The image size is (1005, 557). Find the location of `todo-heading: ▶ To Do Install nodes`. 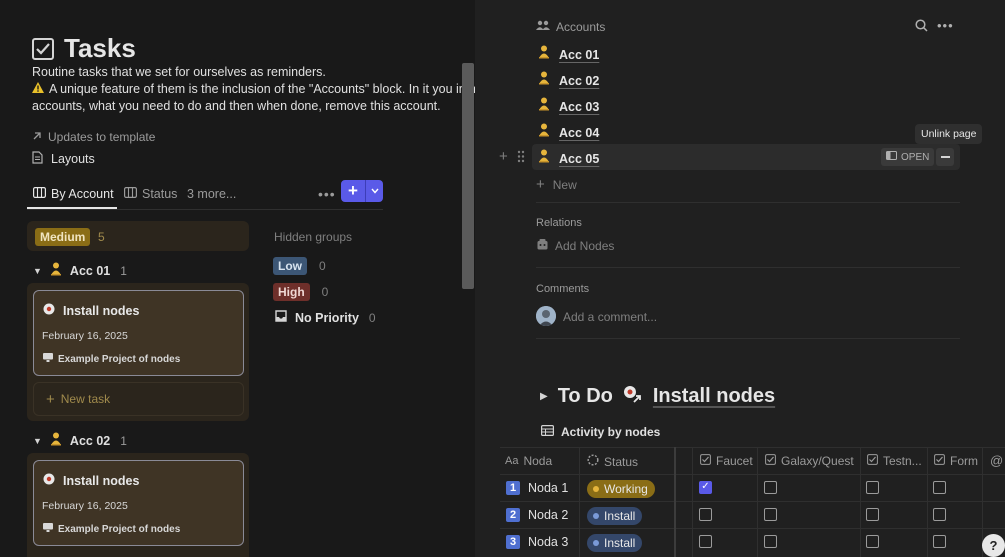

todo-heading: ▶ To Do Install nodes is located at coordinates (657, 396).